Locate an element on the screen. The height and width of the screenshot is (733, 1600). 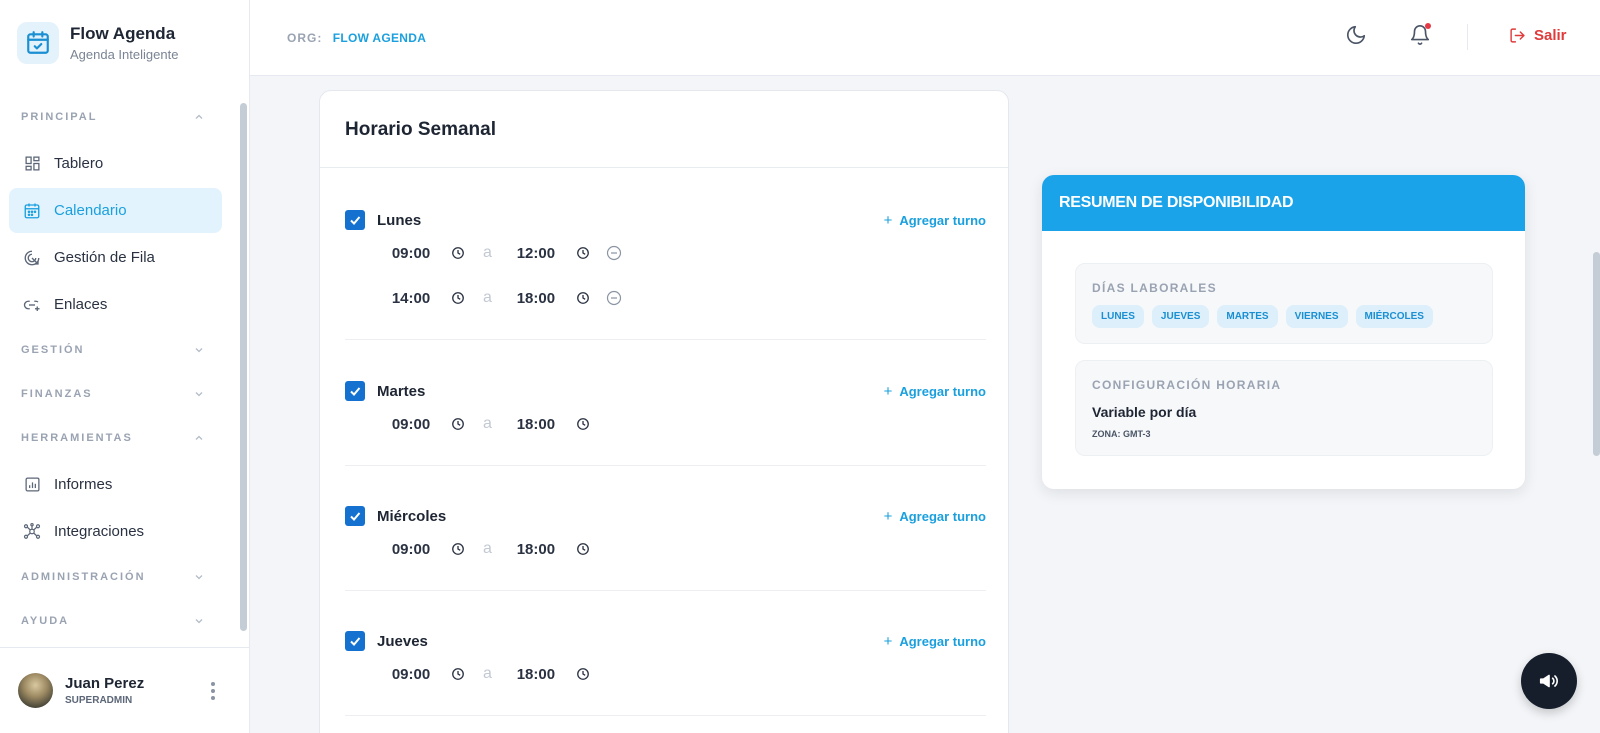
sidebar-item-informes: Informes is located at coordinates (115, 484).